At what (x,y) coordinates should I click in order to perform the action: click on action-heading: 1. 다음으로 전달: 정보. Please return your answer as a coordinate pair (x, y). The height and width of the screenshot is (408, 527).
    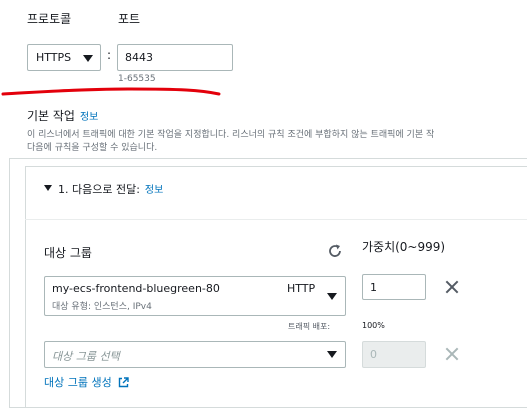
    Looking at the image, I should click on (110, 189).